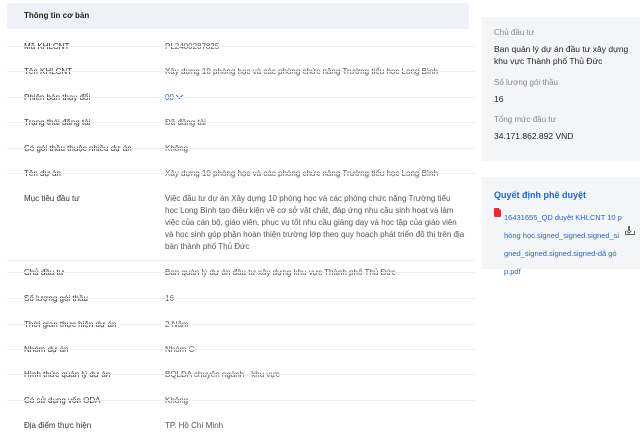 The height and width of the screenshot is (437, 640). Describe the element at coordinates (52, 198) in the screenshot. I see `field-label: Mục tiêu đầu tư` at that location.